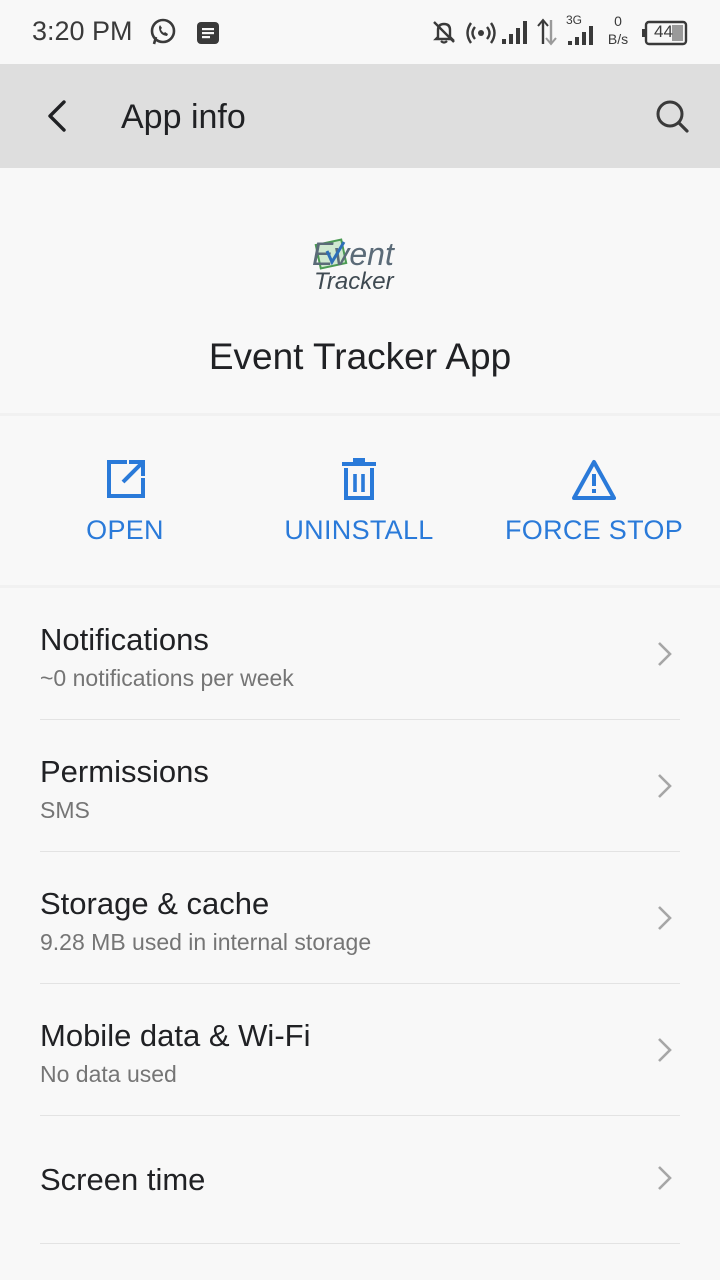  What do you see at coordinates (65, 810) in the screenshot?
I see `setting-subtitle: SMS` at bounding box center [65, 810].